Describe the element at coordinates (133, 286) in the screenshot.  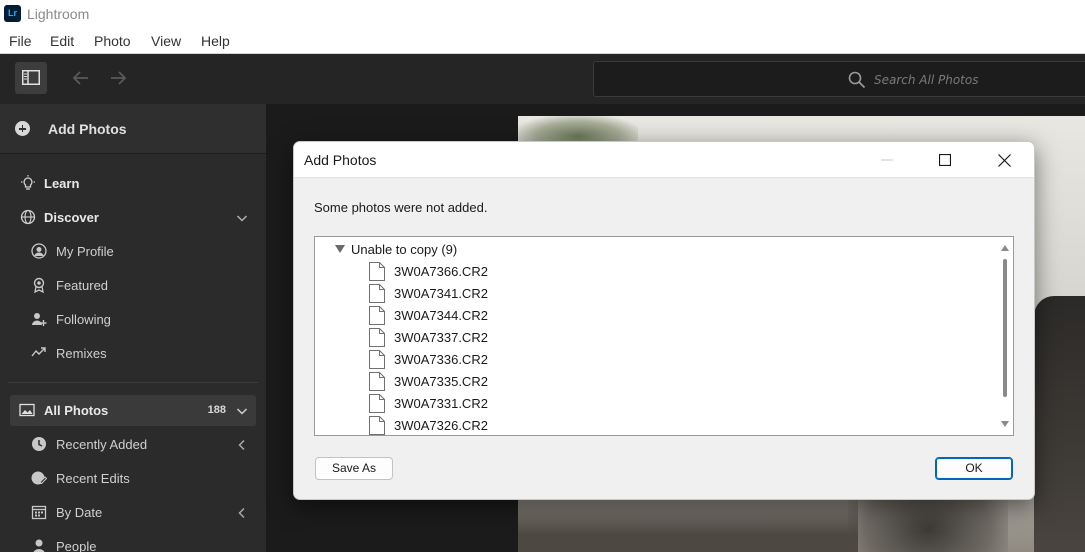
I see `sidebar-item-featured: Featured` at that location.